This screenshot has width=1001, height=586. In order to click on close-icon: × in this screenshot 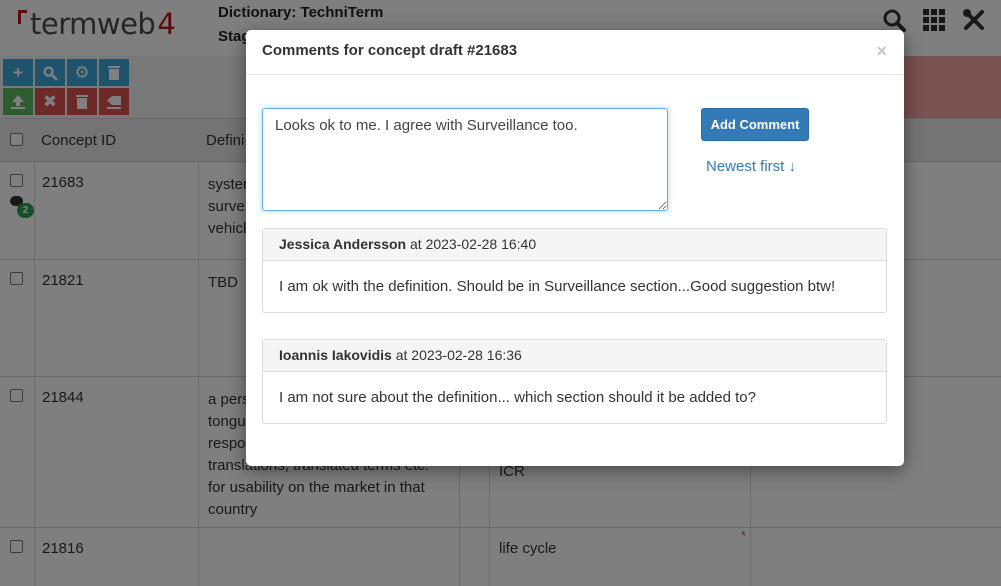, I will do `click(881, 51)`.